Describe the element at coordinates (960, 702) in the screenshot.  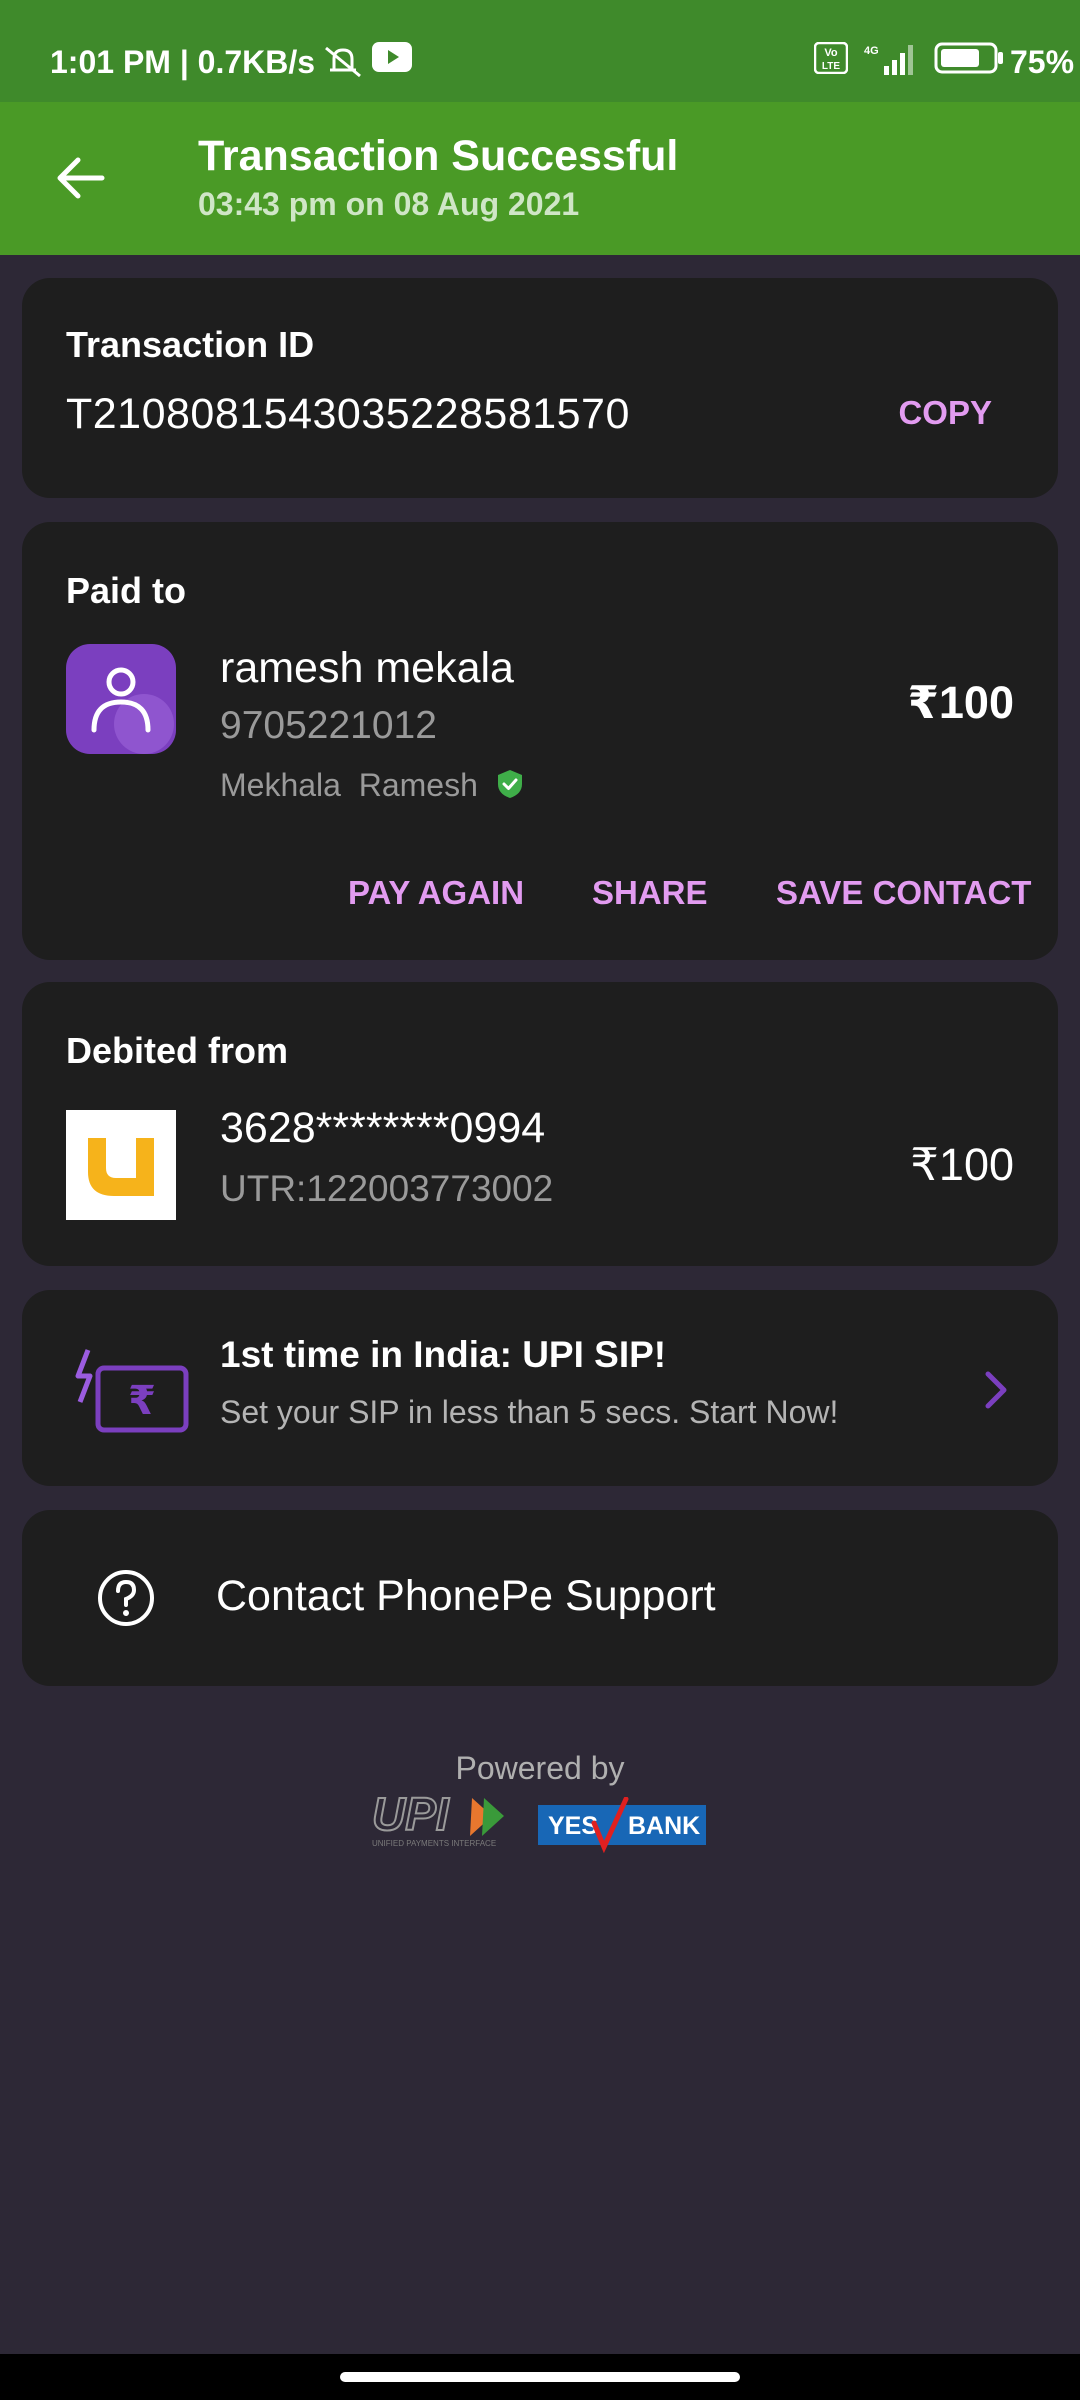
I see `paid-amount: ₹100` at that location.